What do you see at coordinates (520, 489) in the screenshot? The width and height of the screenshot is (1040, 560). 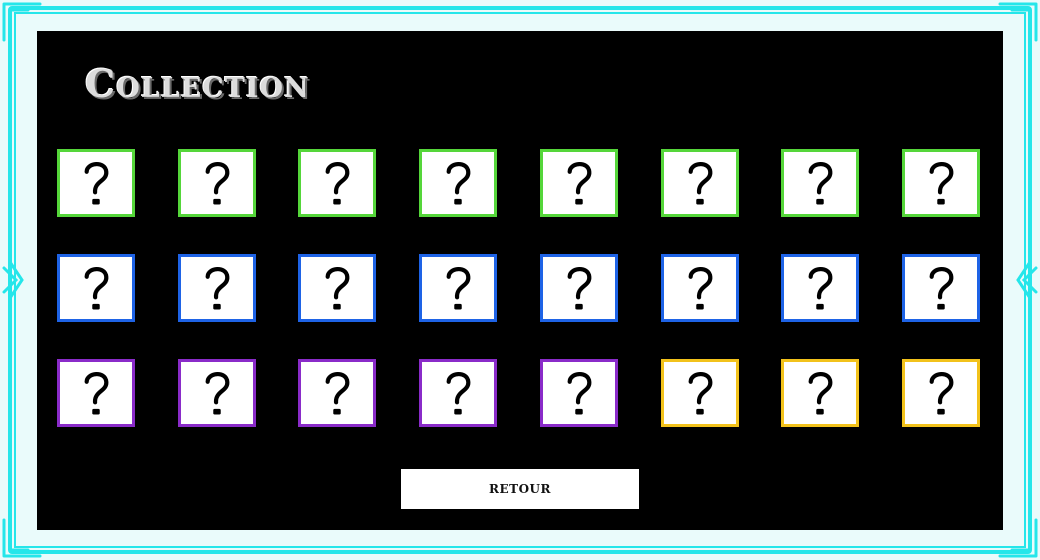 I see `back-button: RETOUR` at bounding box center [520, 489].